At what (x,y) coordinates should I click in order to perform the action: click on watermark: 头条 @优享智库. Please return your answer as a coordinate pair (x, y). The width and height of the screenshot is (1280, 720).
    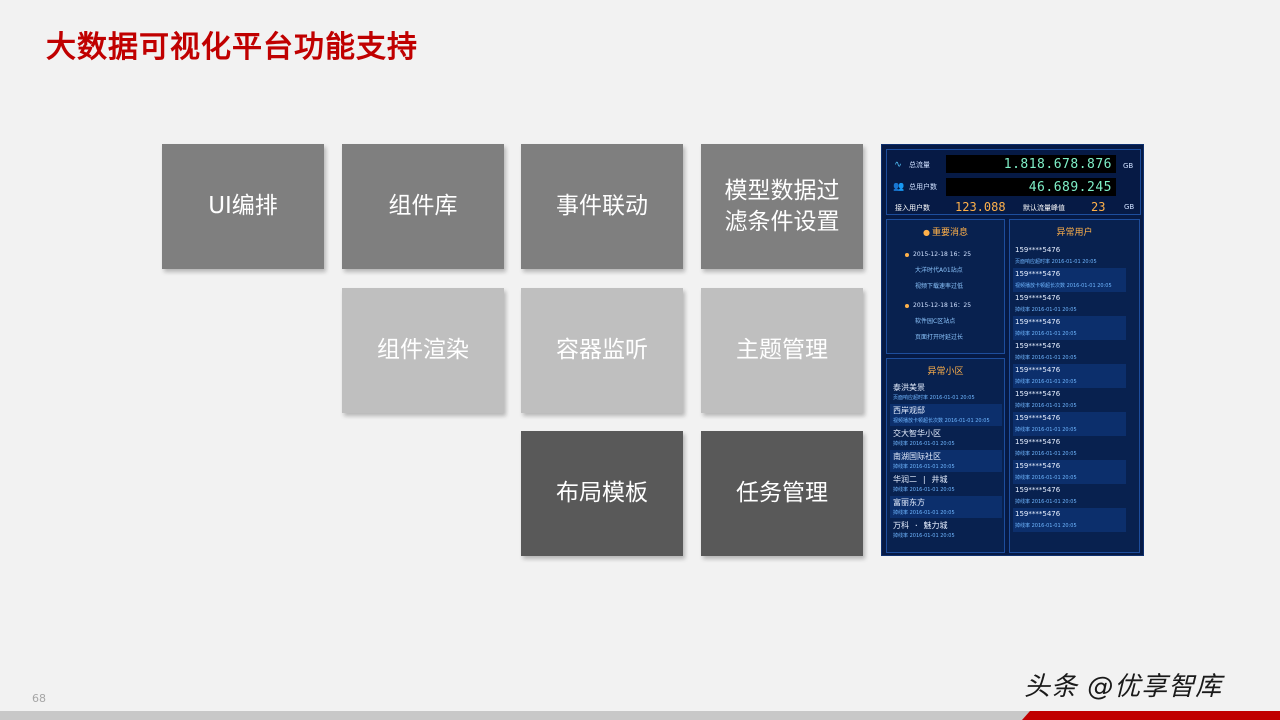
    Looking at the image, I should click on (1123, 687).